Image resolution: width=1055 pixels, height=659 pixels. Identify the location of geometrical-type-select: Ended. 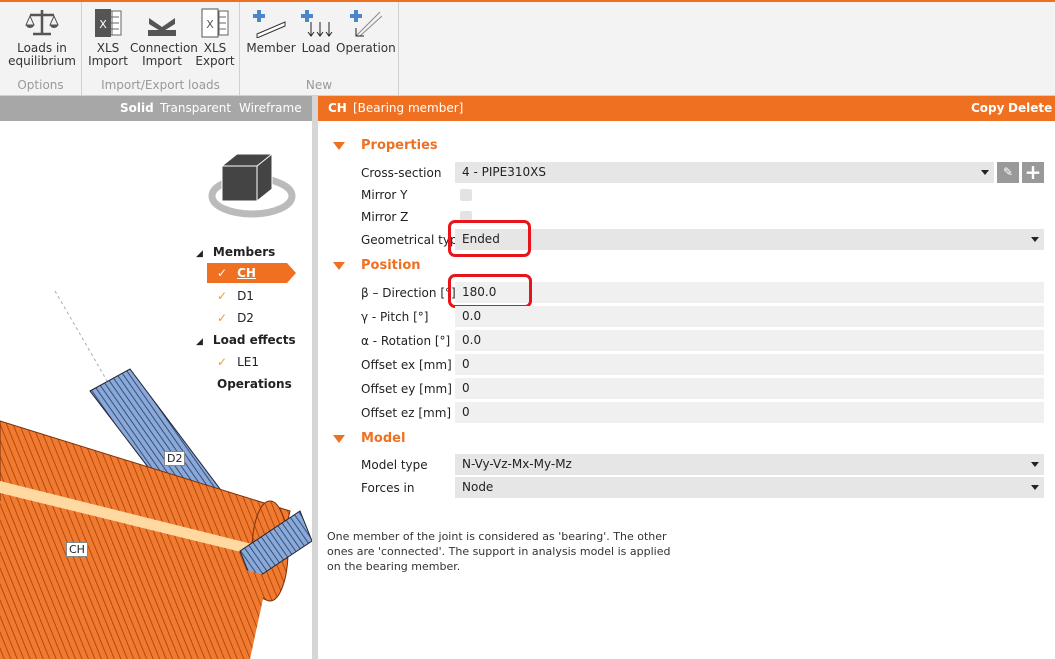
(749, 239).